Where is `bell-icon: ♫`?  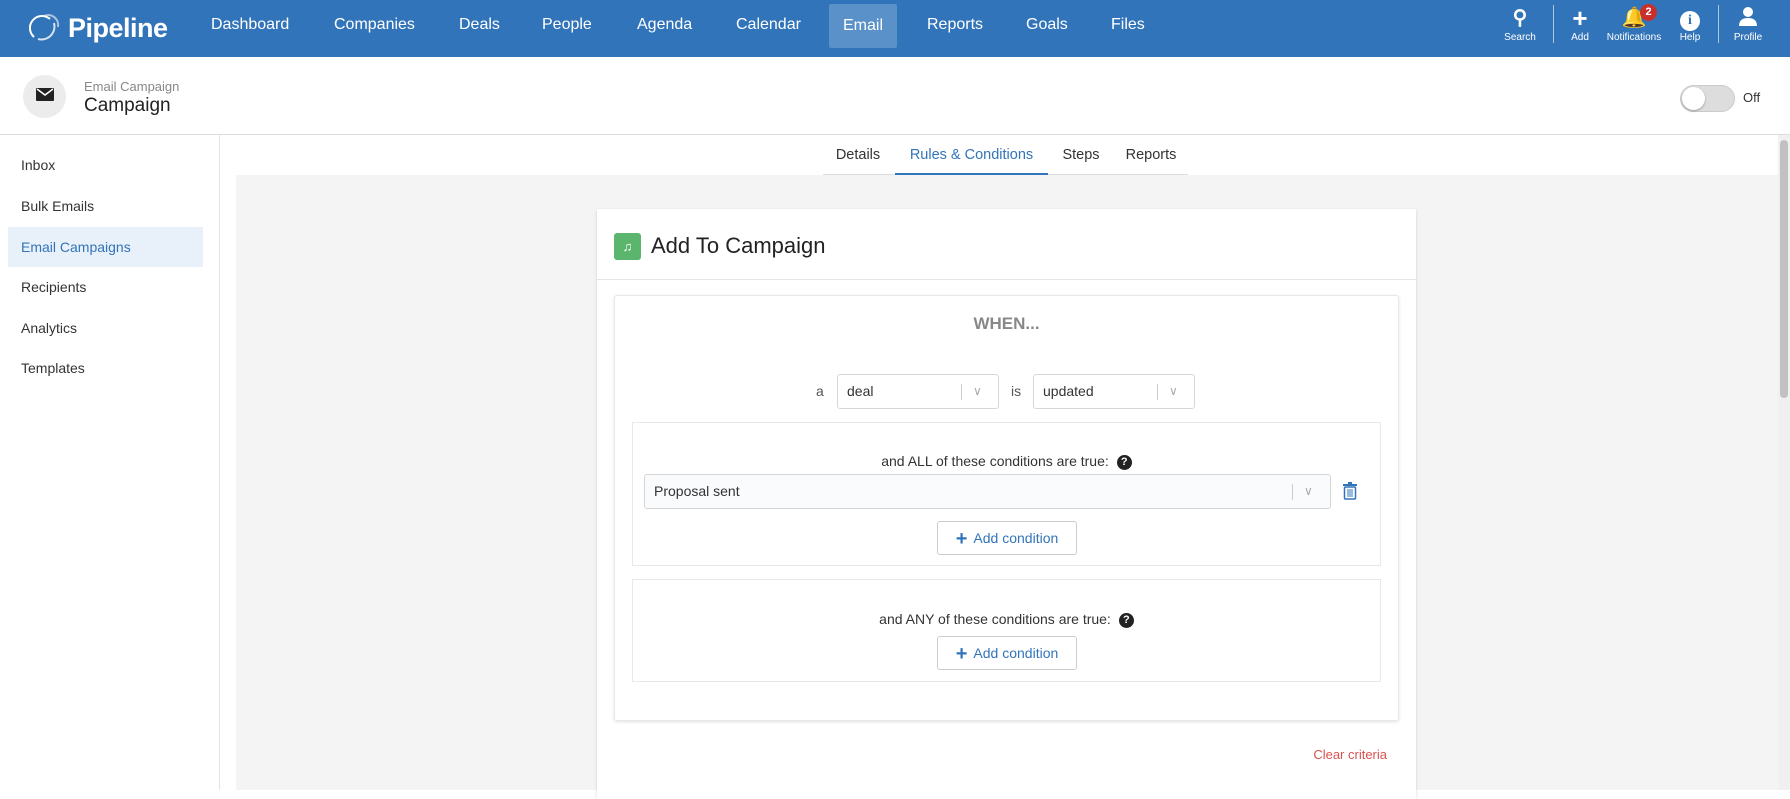 bell-icon: ♫ is located at coordinates (627, 246).